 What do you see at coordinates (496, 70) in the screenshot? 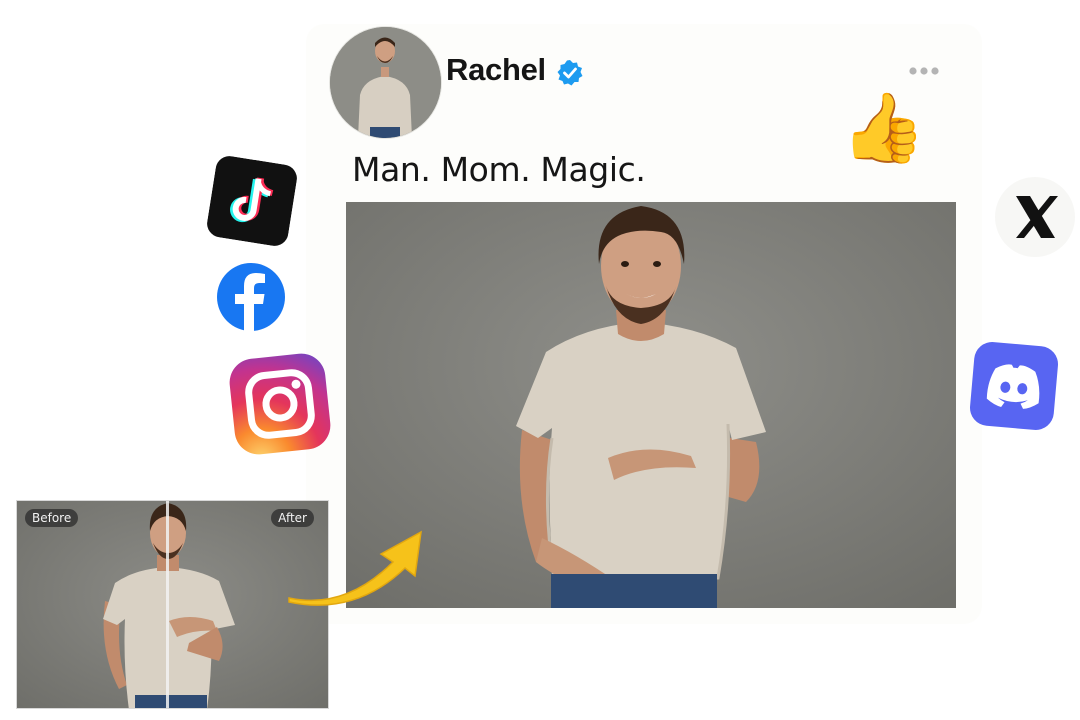
I see `post-username: Rachel` at bounding box center [496, 70].